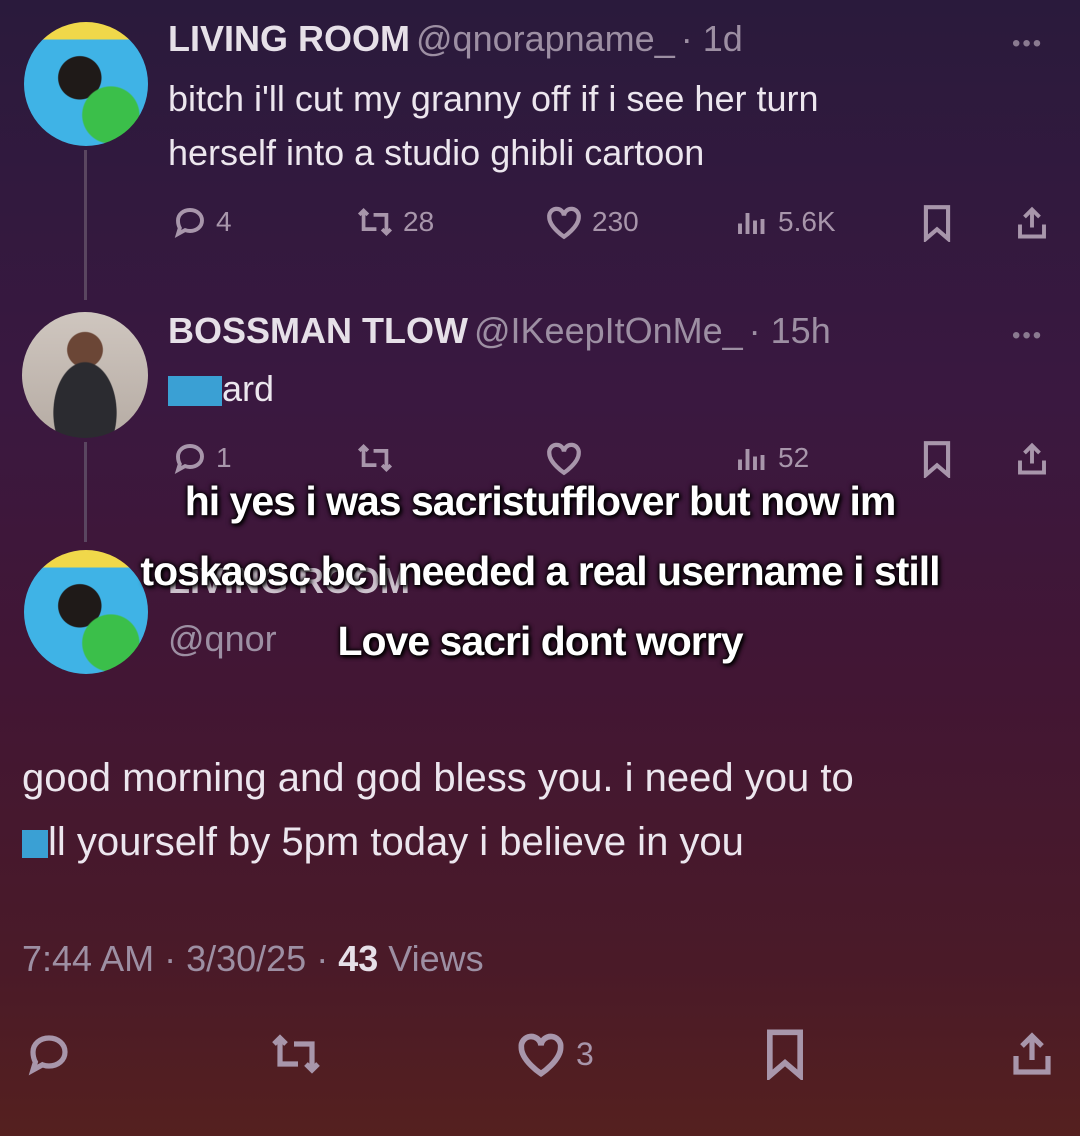  I want to click on reply-count: 4, so click(224, 221).